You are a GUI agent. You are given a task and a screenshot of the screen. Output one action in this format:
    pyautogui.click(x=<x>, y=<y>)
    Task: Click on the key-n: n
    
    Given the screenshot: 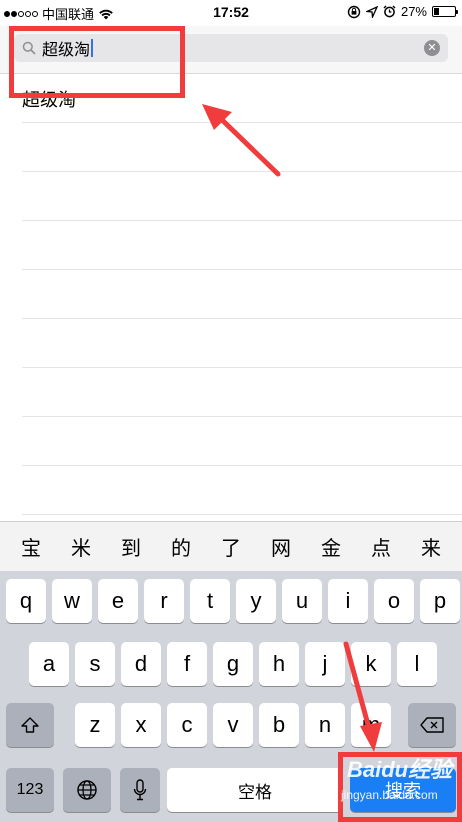 What is the action you would take?
    pyautogui.click(x=325, y=725)
    